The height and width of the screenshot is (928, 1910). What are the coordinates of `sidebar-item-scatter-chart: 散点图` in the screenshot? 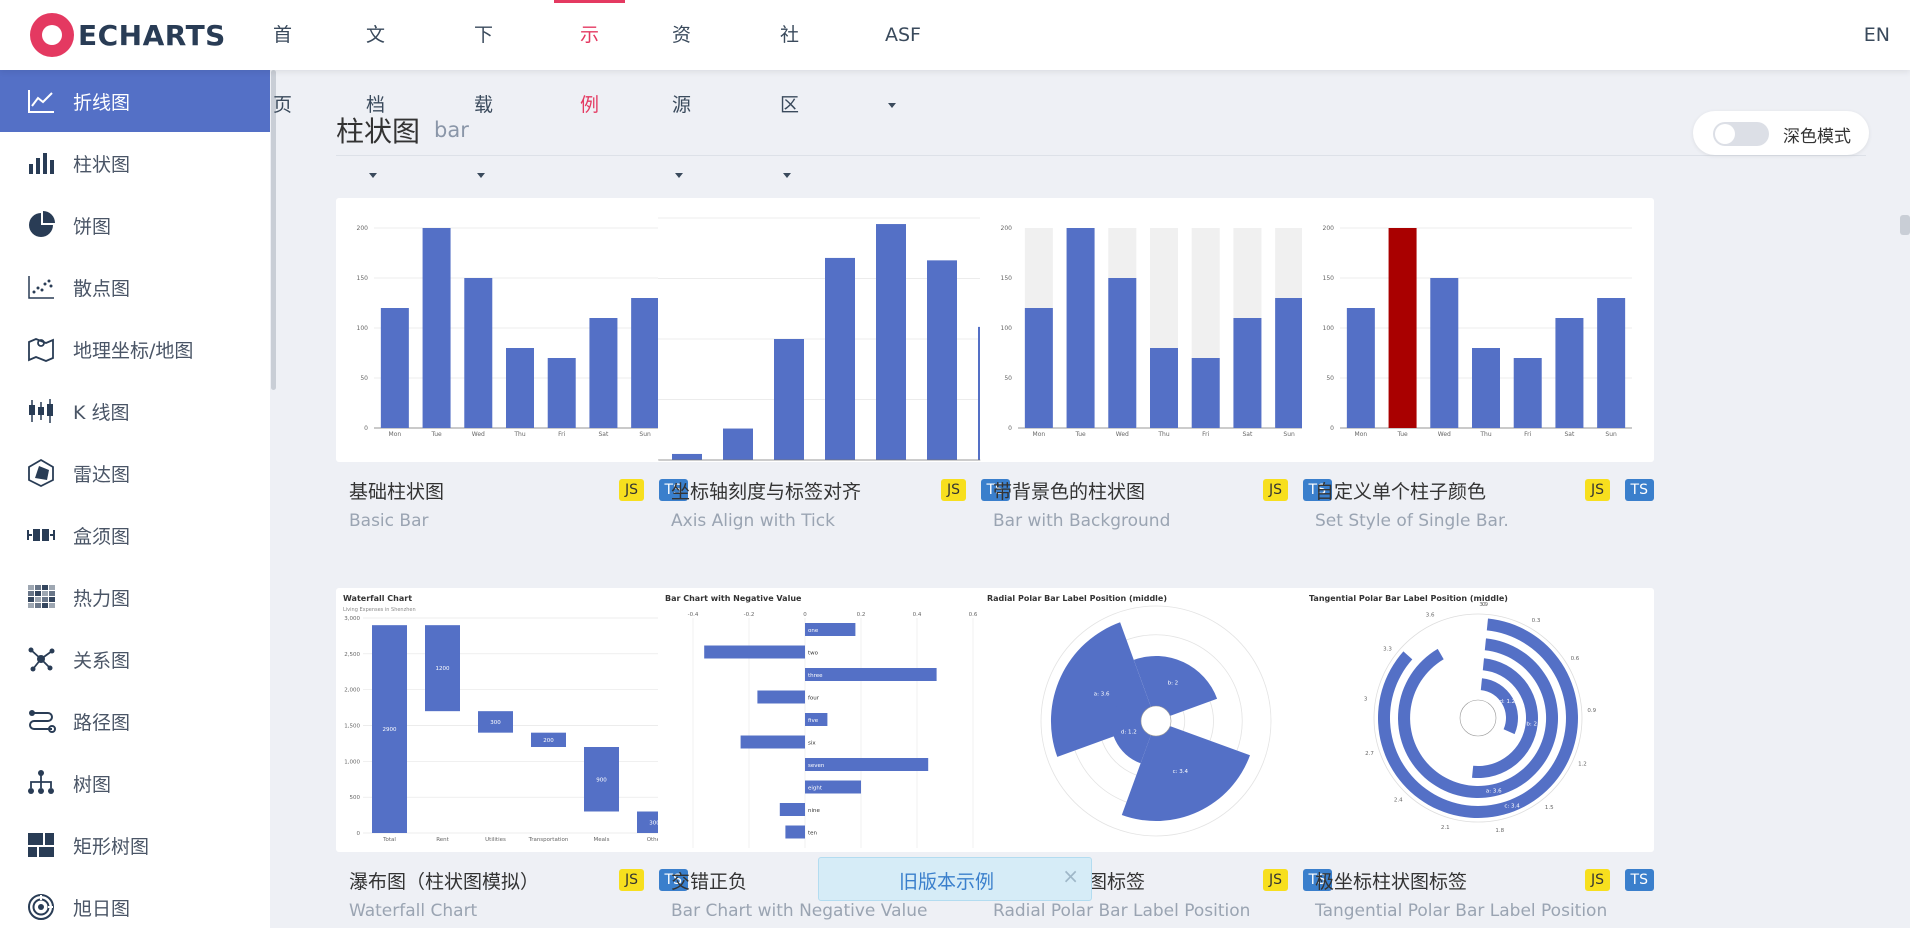 It's located at (135, 287).